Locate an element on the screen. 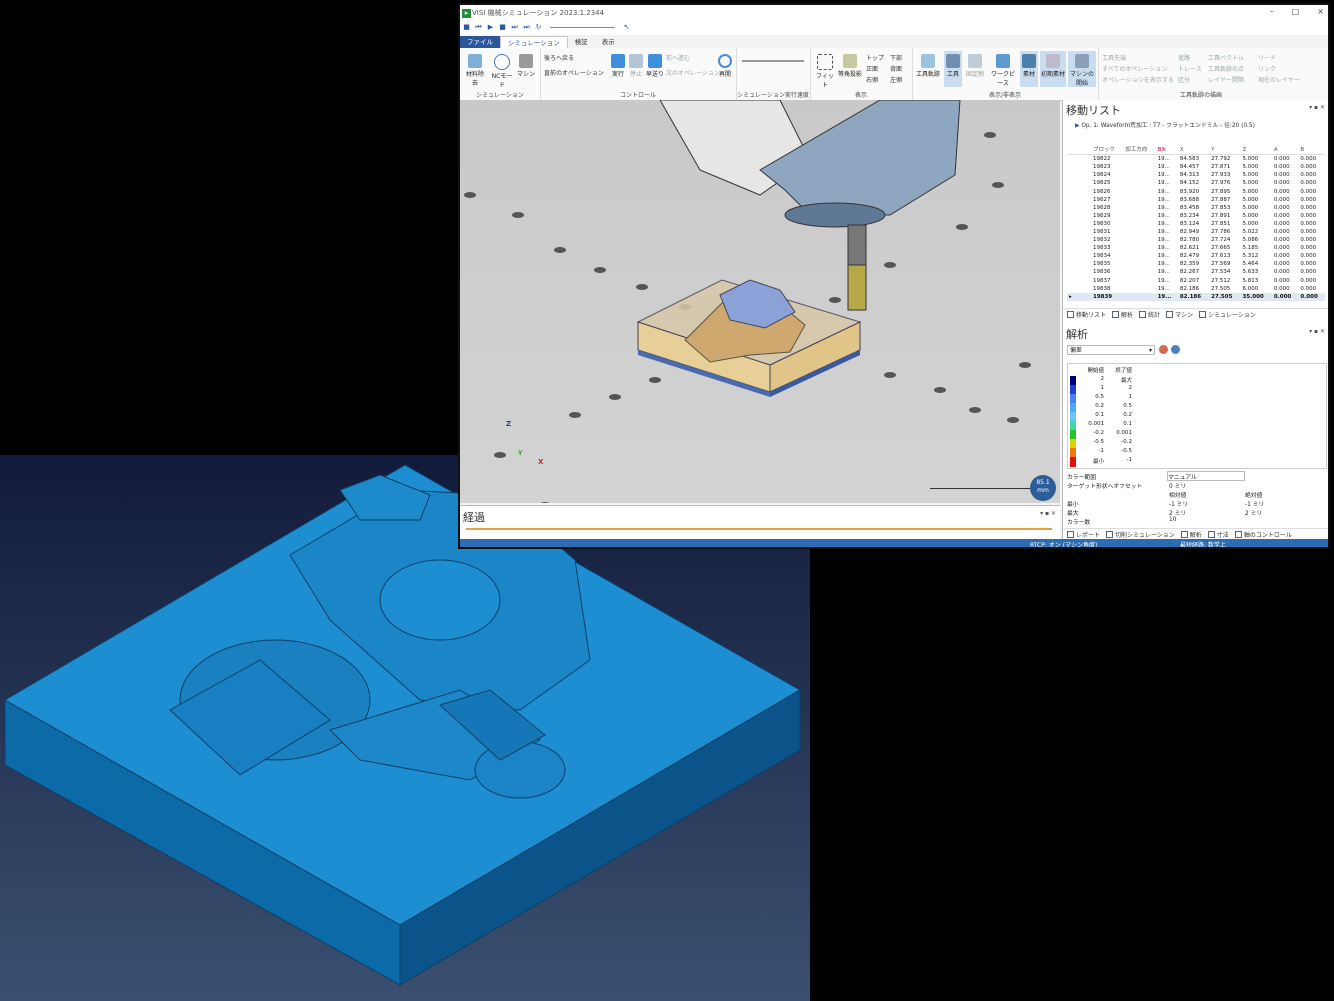 The height and width of the screenshot is (1001, 1334). tab-view: 表示 is located at coordinates (608, 42).